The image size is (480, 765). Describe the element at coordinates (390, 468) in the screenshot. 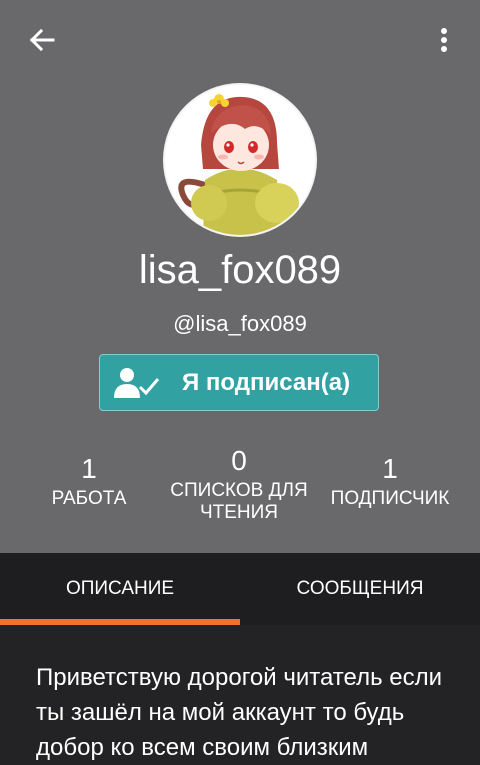

I see `stat-followers-value: 1` at that location.